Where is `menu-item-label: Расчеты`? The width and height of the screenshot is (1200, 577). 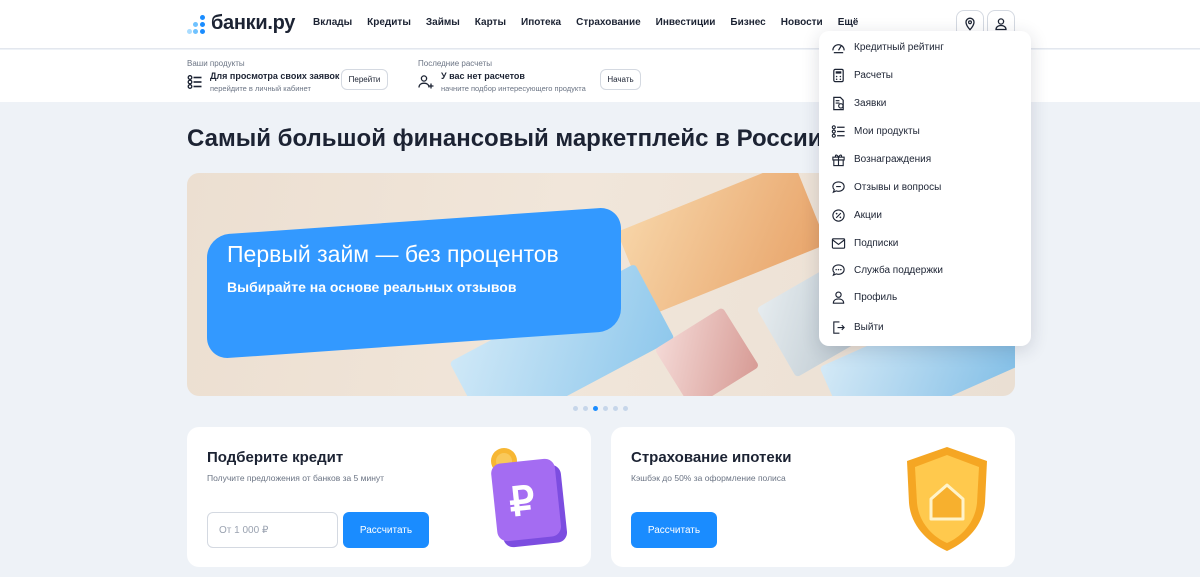
menu-item-label: Расчеты is located at coordinates (873, 75).